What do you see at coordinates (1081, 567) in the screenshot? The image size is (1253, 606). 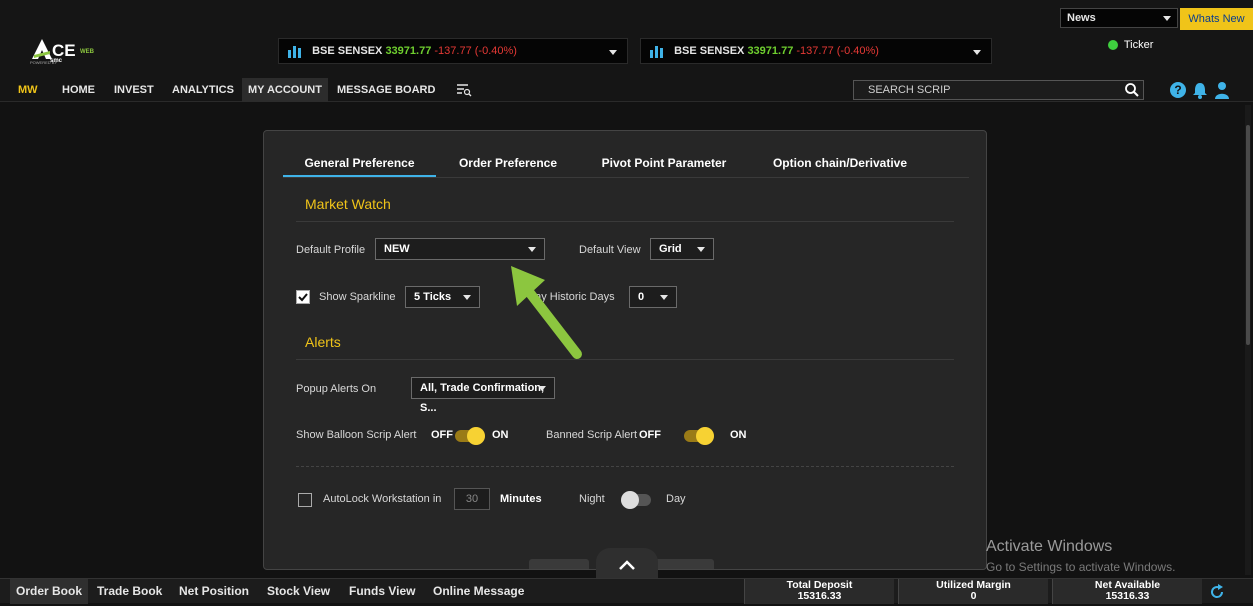 I see `windows-watermark-subtitle: Go to Settings to activate Windows.` at bounding box center [1081, 567].